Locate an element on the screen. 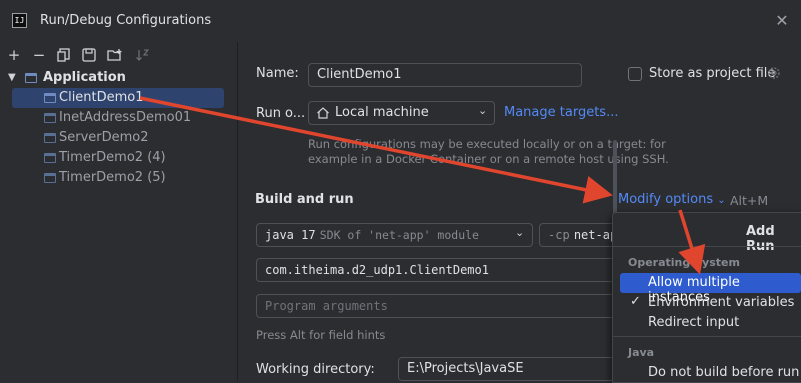 The height and width of the screenshot is (383, 801). chevron-down-icon: ▼ is located at coordinates (12, 78).